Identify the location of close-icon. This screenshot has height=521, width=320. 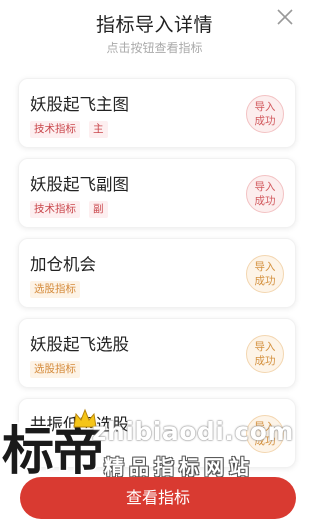
(285, 17).